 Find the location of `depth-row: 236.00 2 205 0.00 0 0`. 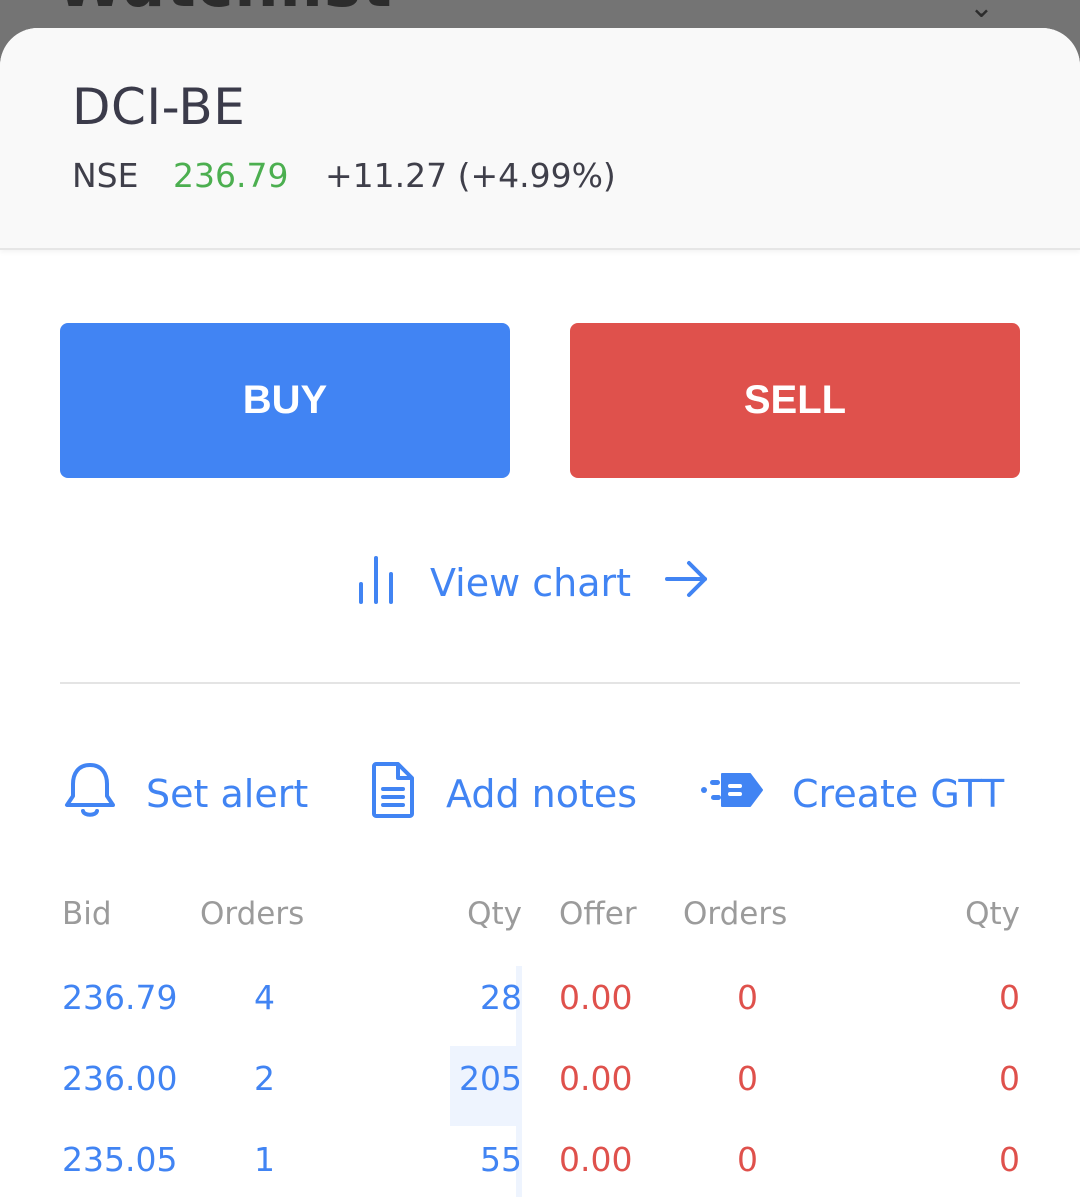

depth-row: 236.00 2 205 0.00 0 0 is located at coordinates (540, 1099).